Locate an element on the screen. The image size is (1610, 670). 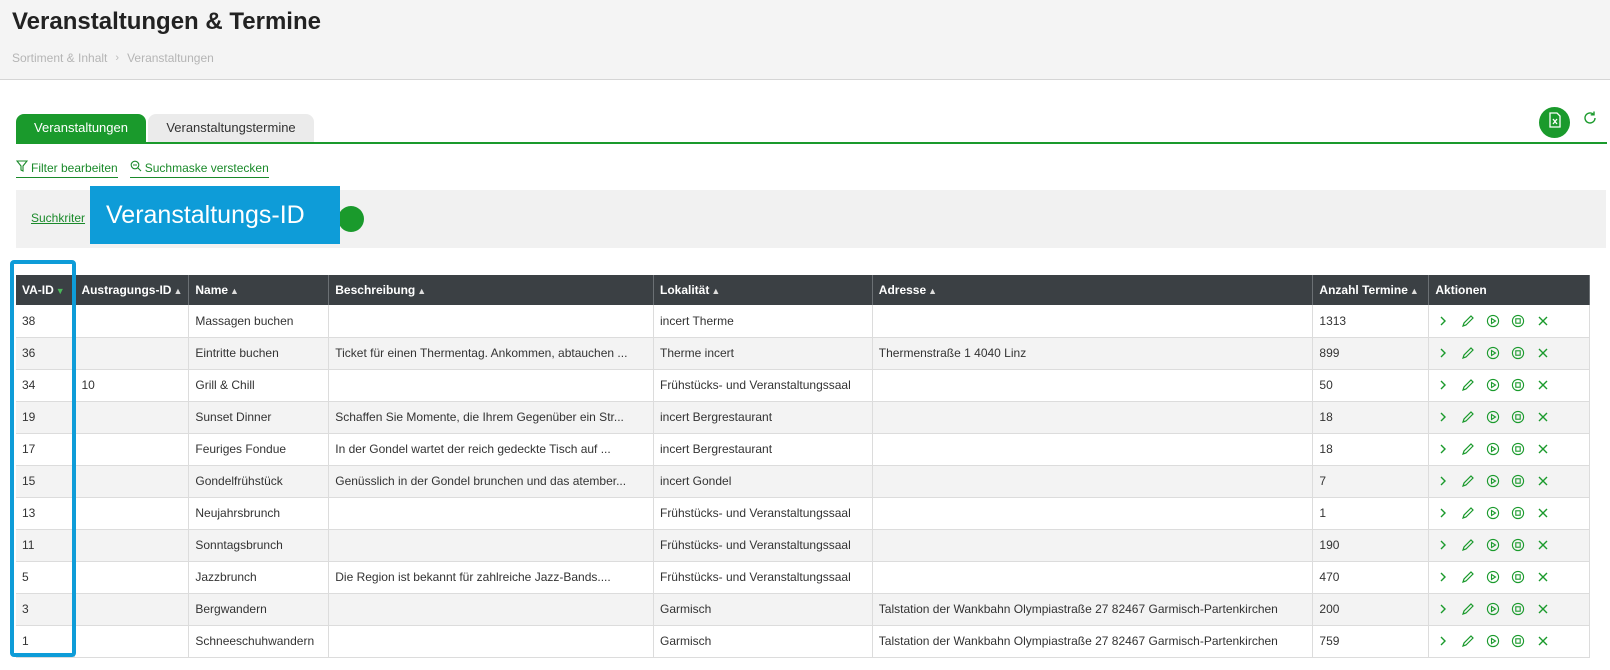
tab-bar: Veranstaltungen Veranstaltungstermine is located at coordinates (811, 129).